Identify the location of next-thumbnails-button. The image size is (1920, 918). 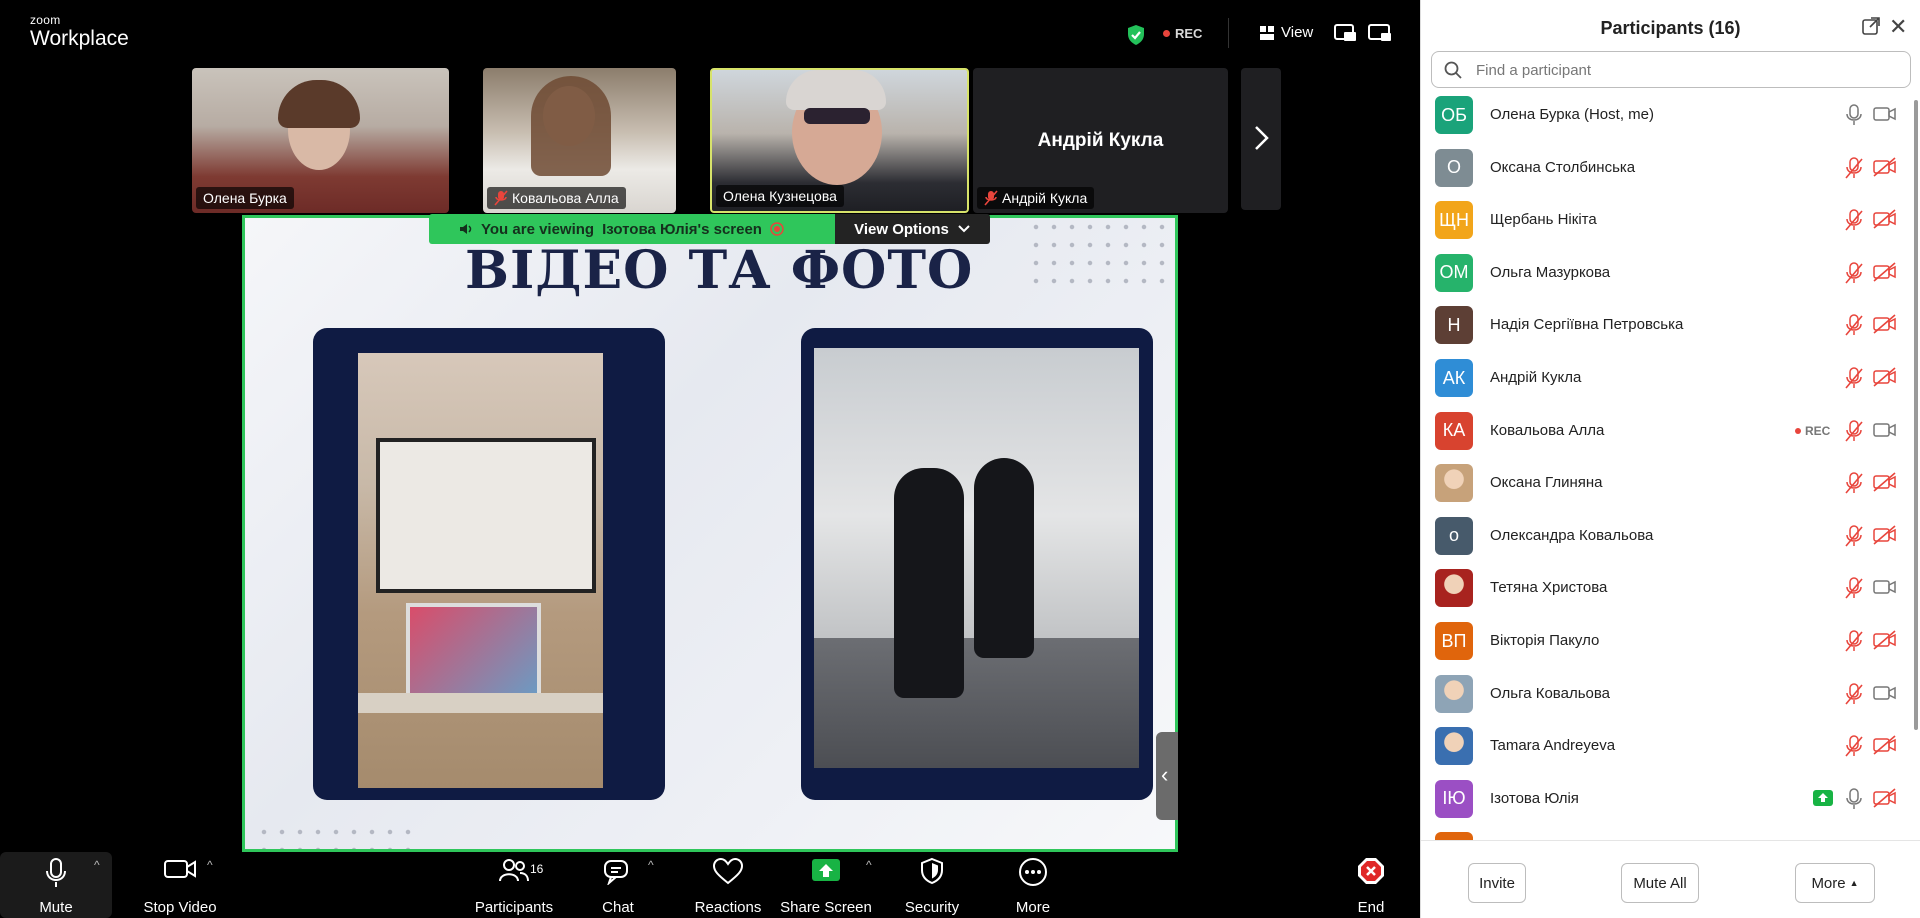
(1261, 139).